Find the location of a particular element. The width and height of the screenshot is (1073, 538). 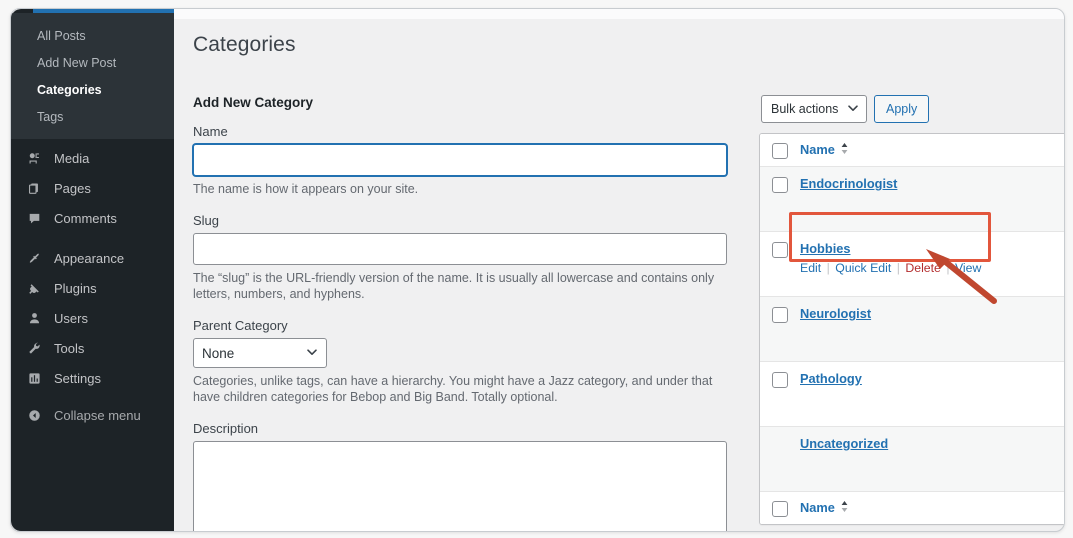

menu-divider-gap is located at coordinates (92, 238).